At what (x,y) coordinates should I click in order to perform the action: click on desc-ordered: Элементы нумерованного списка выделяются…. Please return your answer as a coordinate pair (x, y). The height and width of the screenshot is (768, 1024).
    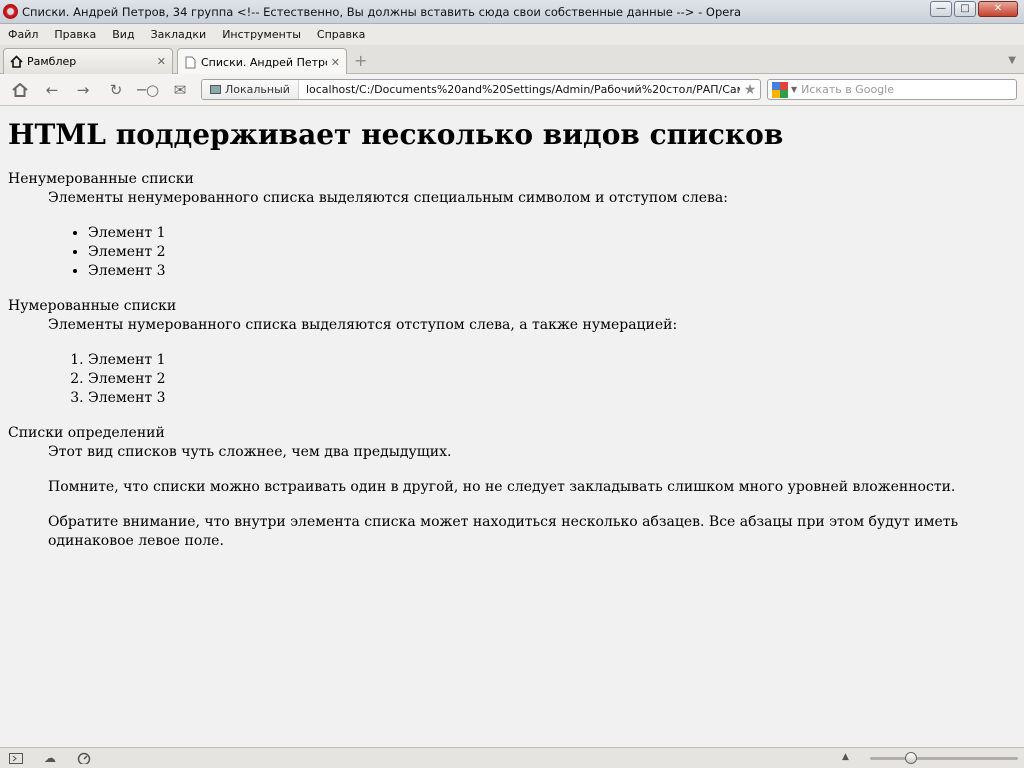
    Looking at the image, I should click on (532, 362).